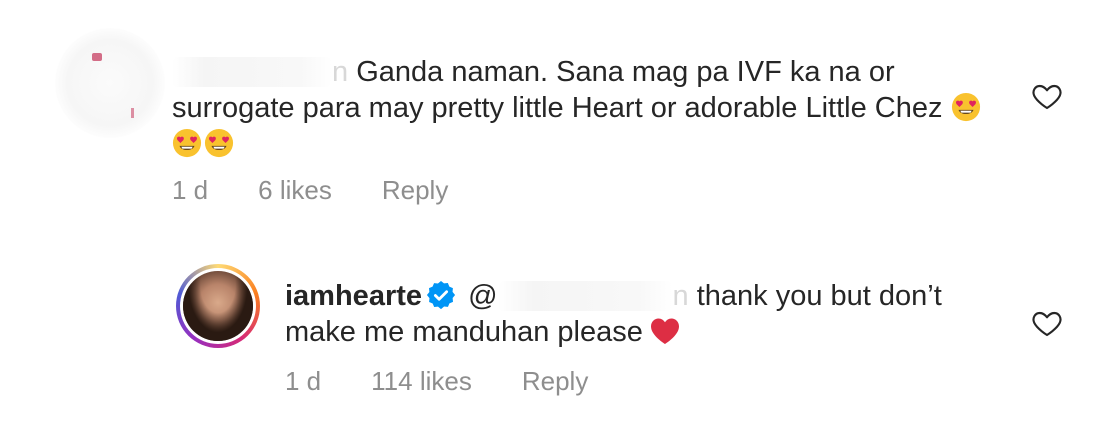  Describe the element at coordinates (252, 72) in the screenshot. I see `redacted-username` at that location.